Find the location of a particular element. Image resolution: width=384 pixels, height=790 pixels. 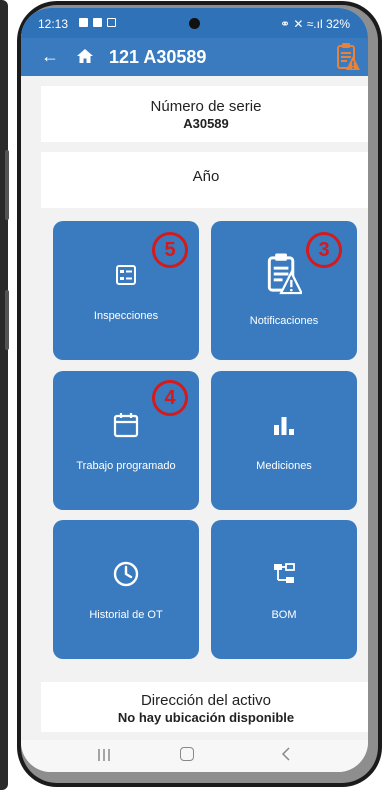

year-label: Año is located at coordinates (206, 176).